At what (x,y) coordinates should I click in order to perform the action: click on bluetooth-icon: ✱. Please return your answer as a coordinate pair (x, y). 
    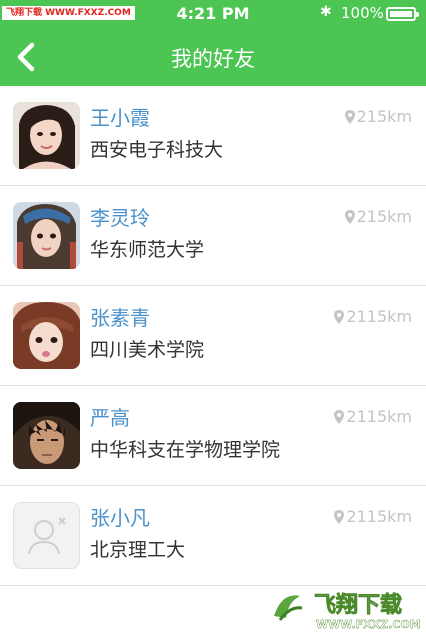
    Looking at the image, I should click on (326, 12).